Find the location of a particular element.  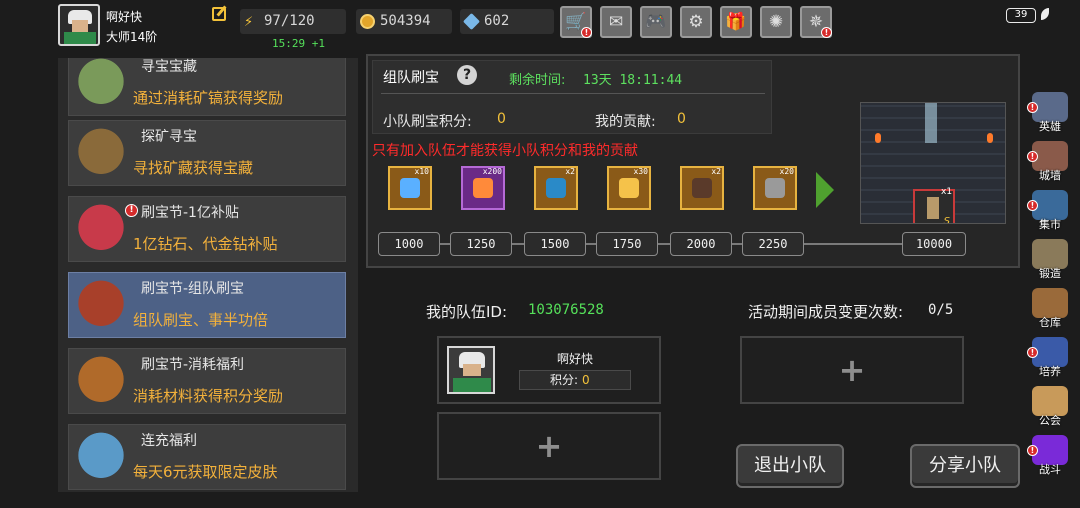

gear-icon: ⚙ is located at coordinates (696, 22).